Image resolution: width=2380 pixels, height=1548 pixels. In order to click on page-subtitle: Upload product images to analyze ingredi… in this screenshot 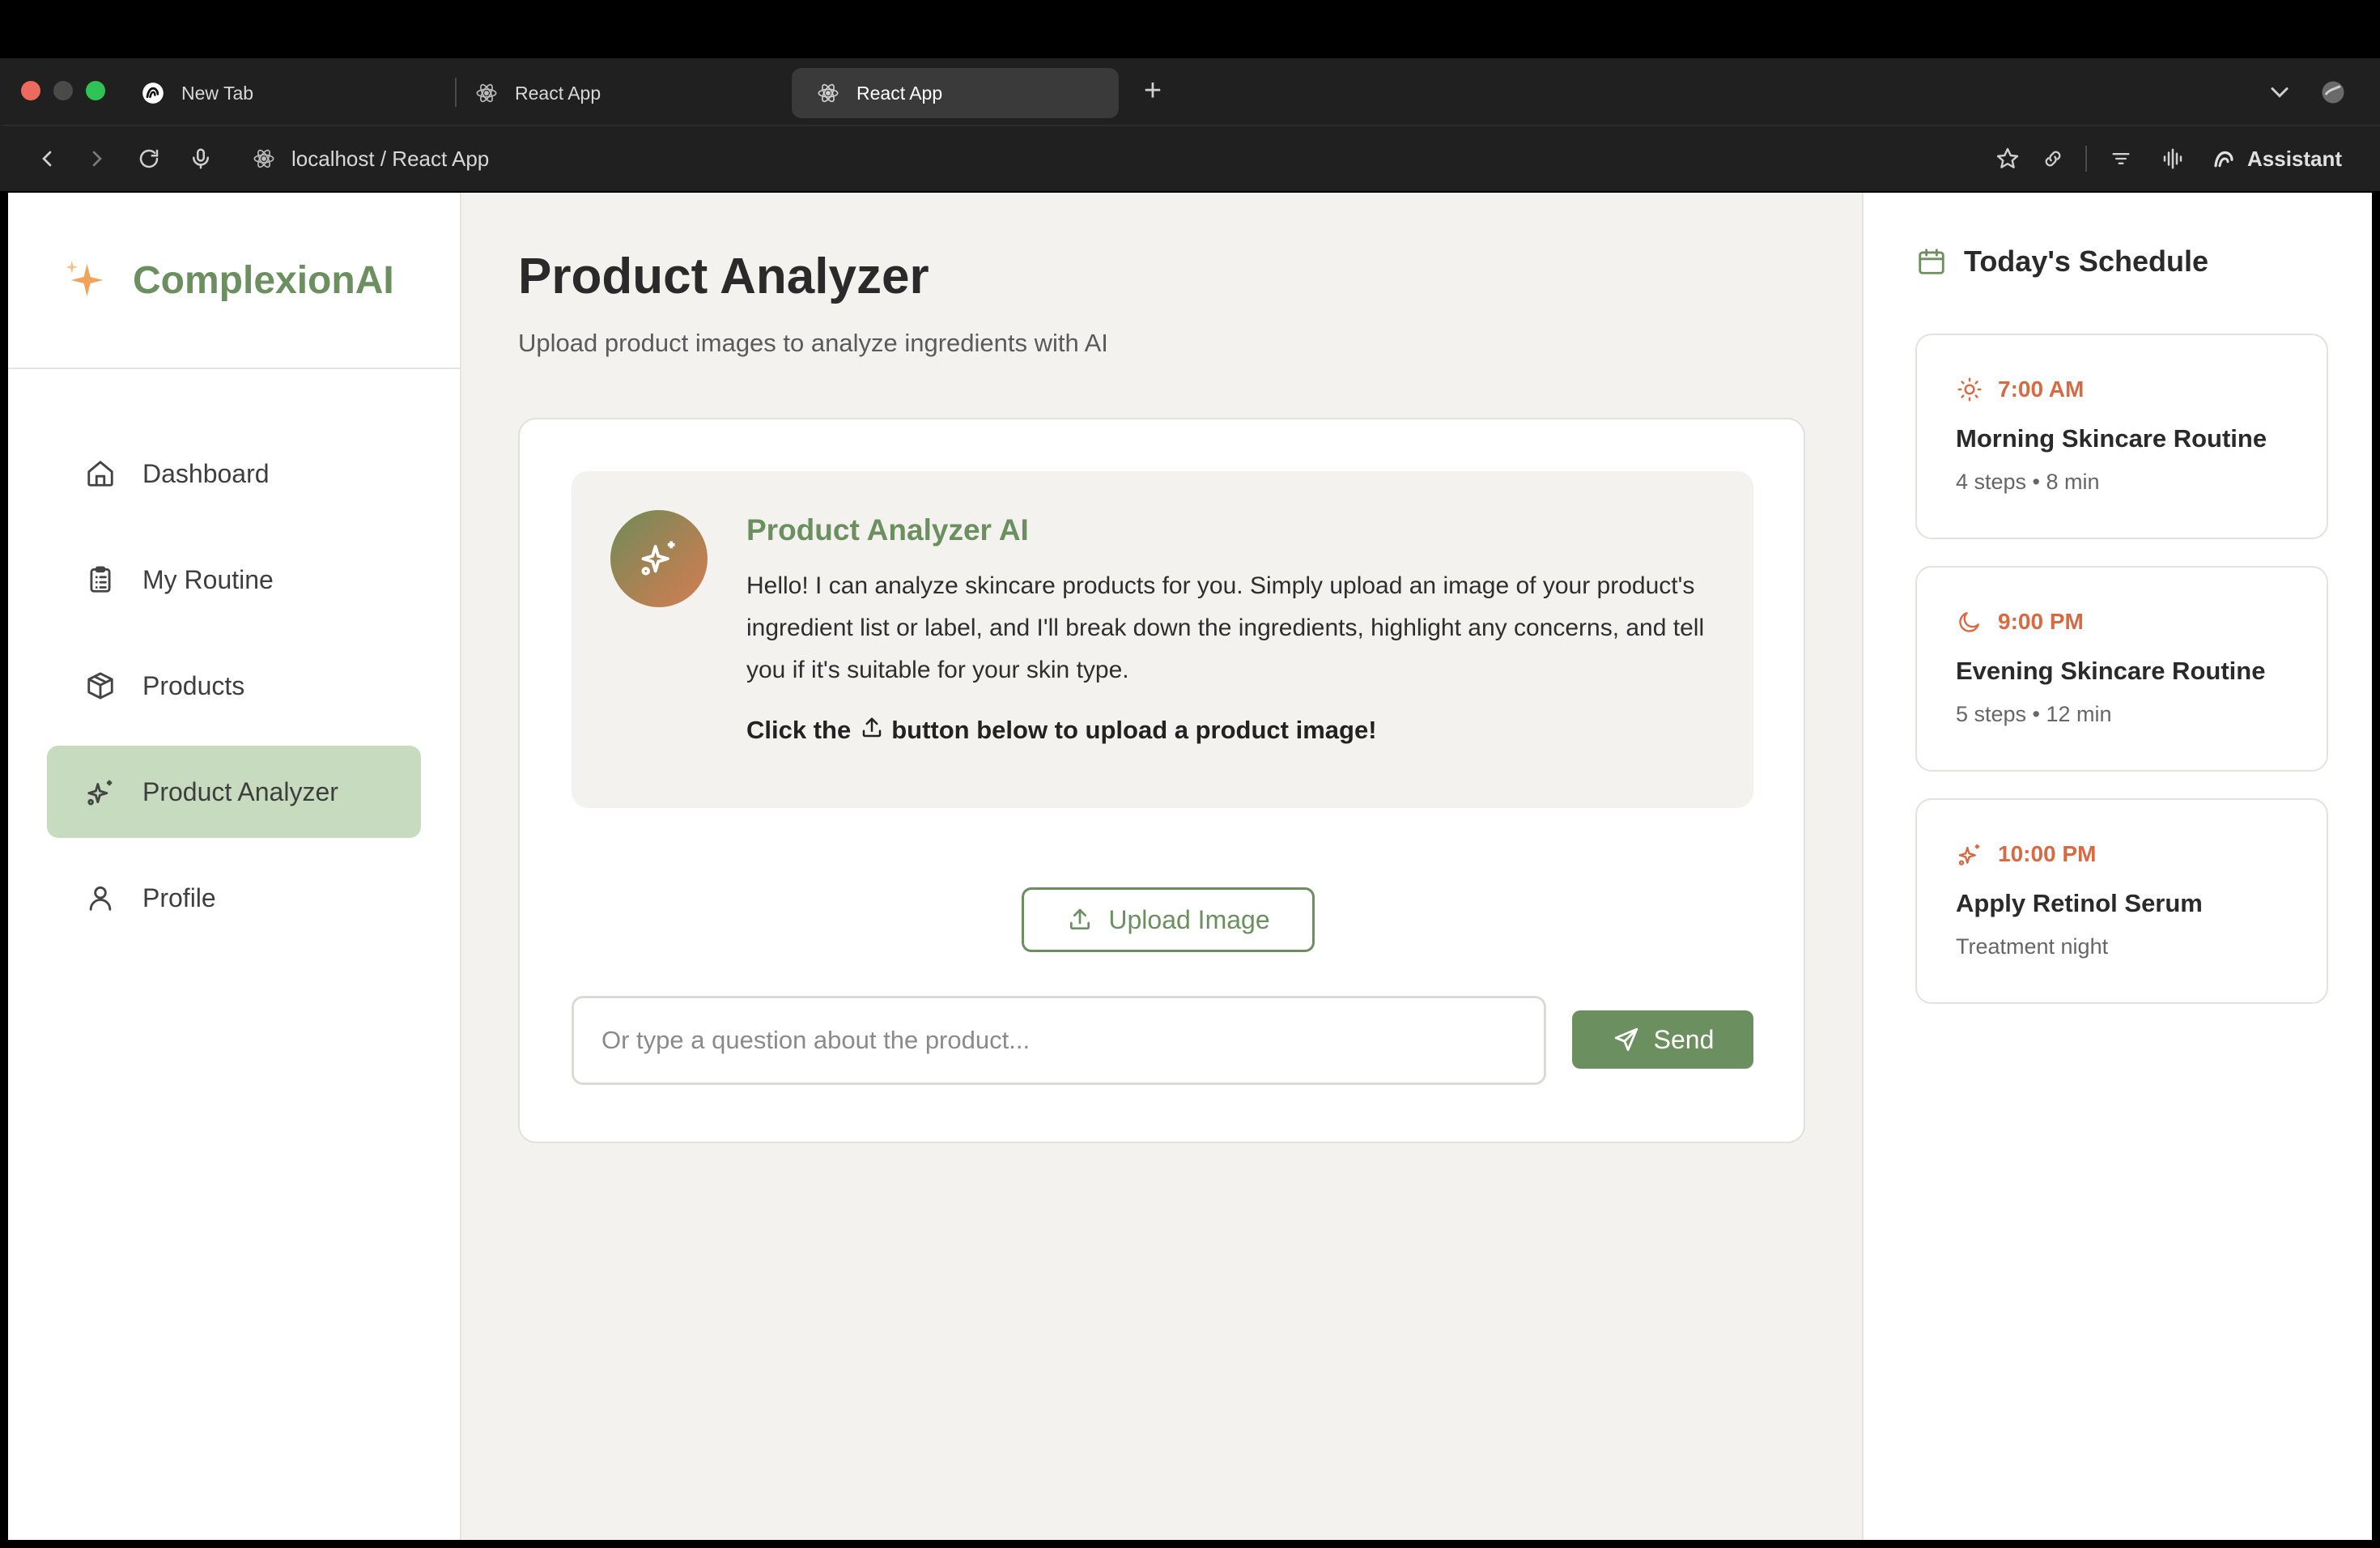, I will do `click(813, 343)`.